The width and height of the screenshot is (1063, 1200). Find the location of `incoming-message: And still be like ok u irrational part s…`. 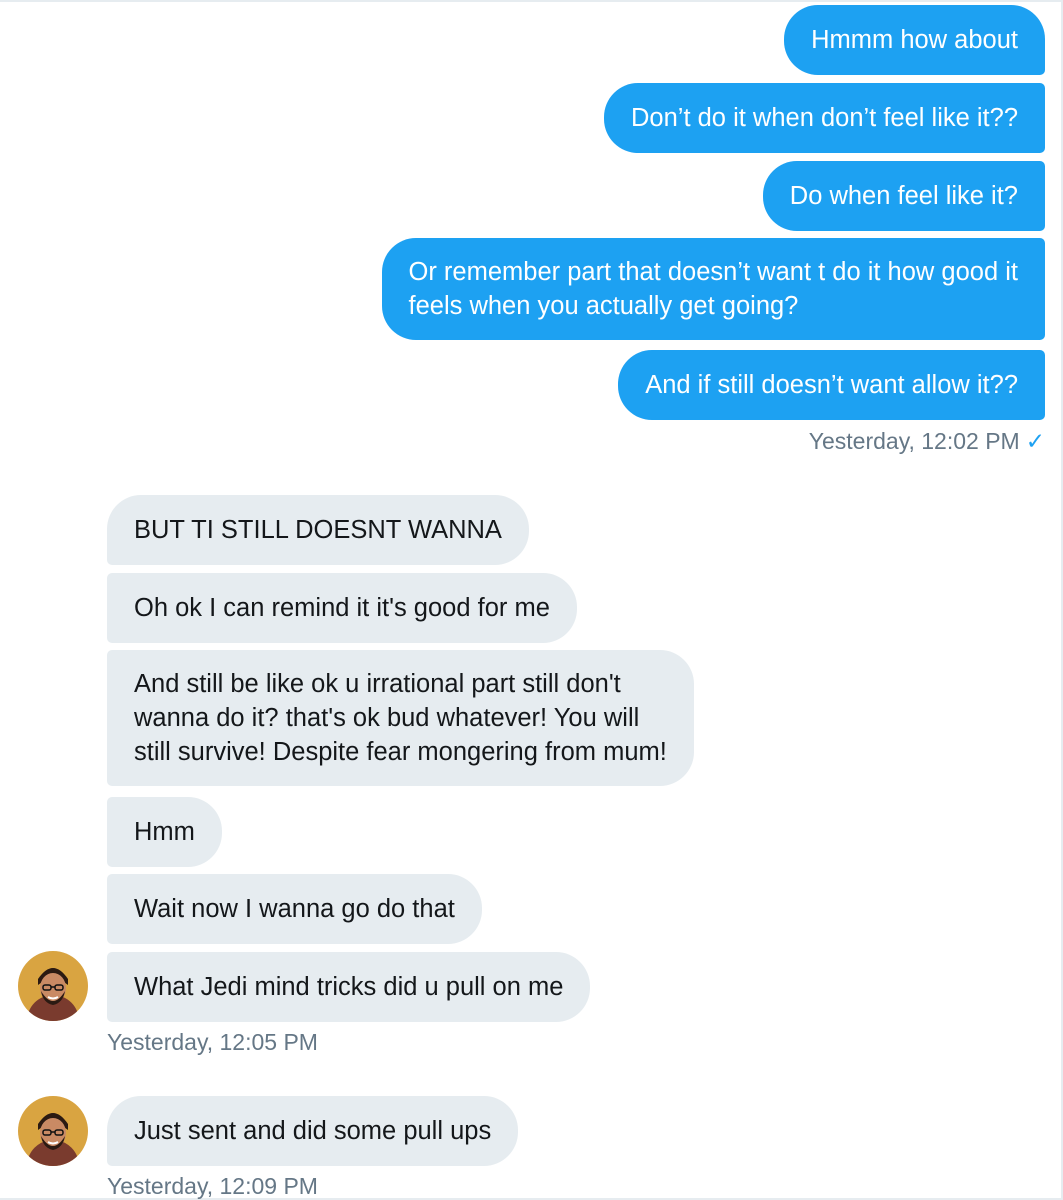

incoming-message: And still be like ok u irrational part s… is located at coordinates (400, 718).